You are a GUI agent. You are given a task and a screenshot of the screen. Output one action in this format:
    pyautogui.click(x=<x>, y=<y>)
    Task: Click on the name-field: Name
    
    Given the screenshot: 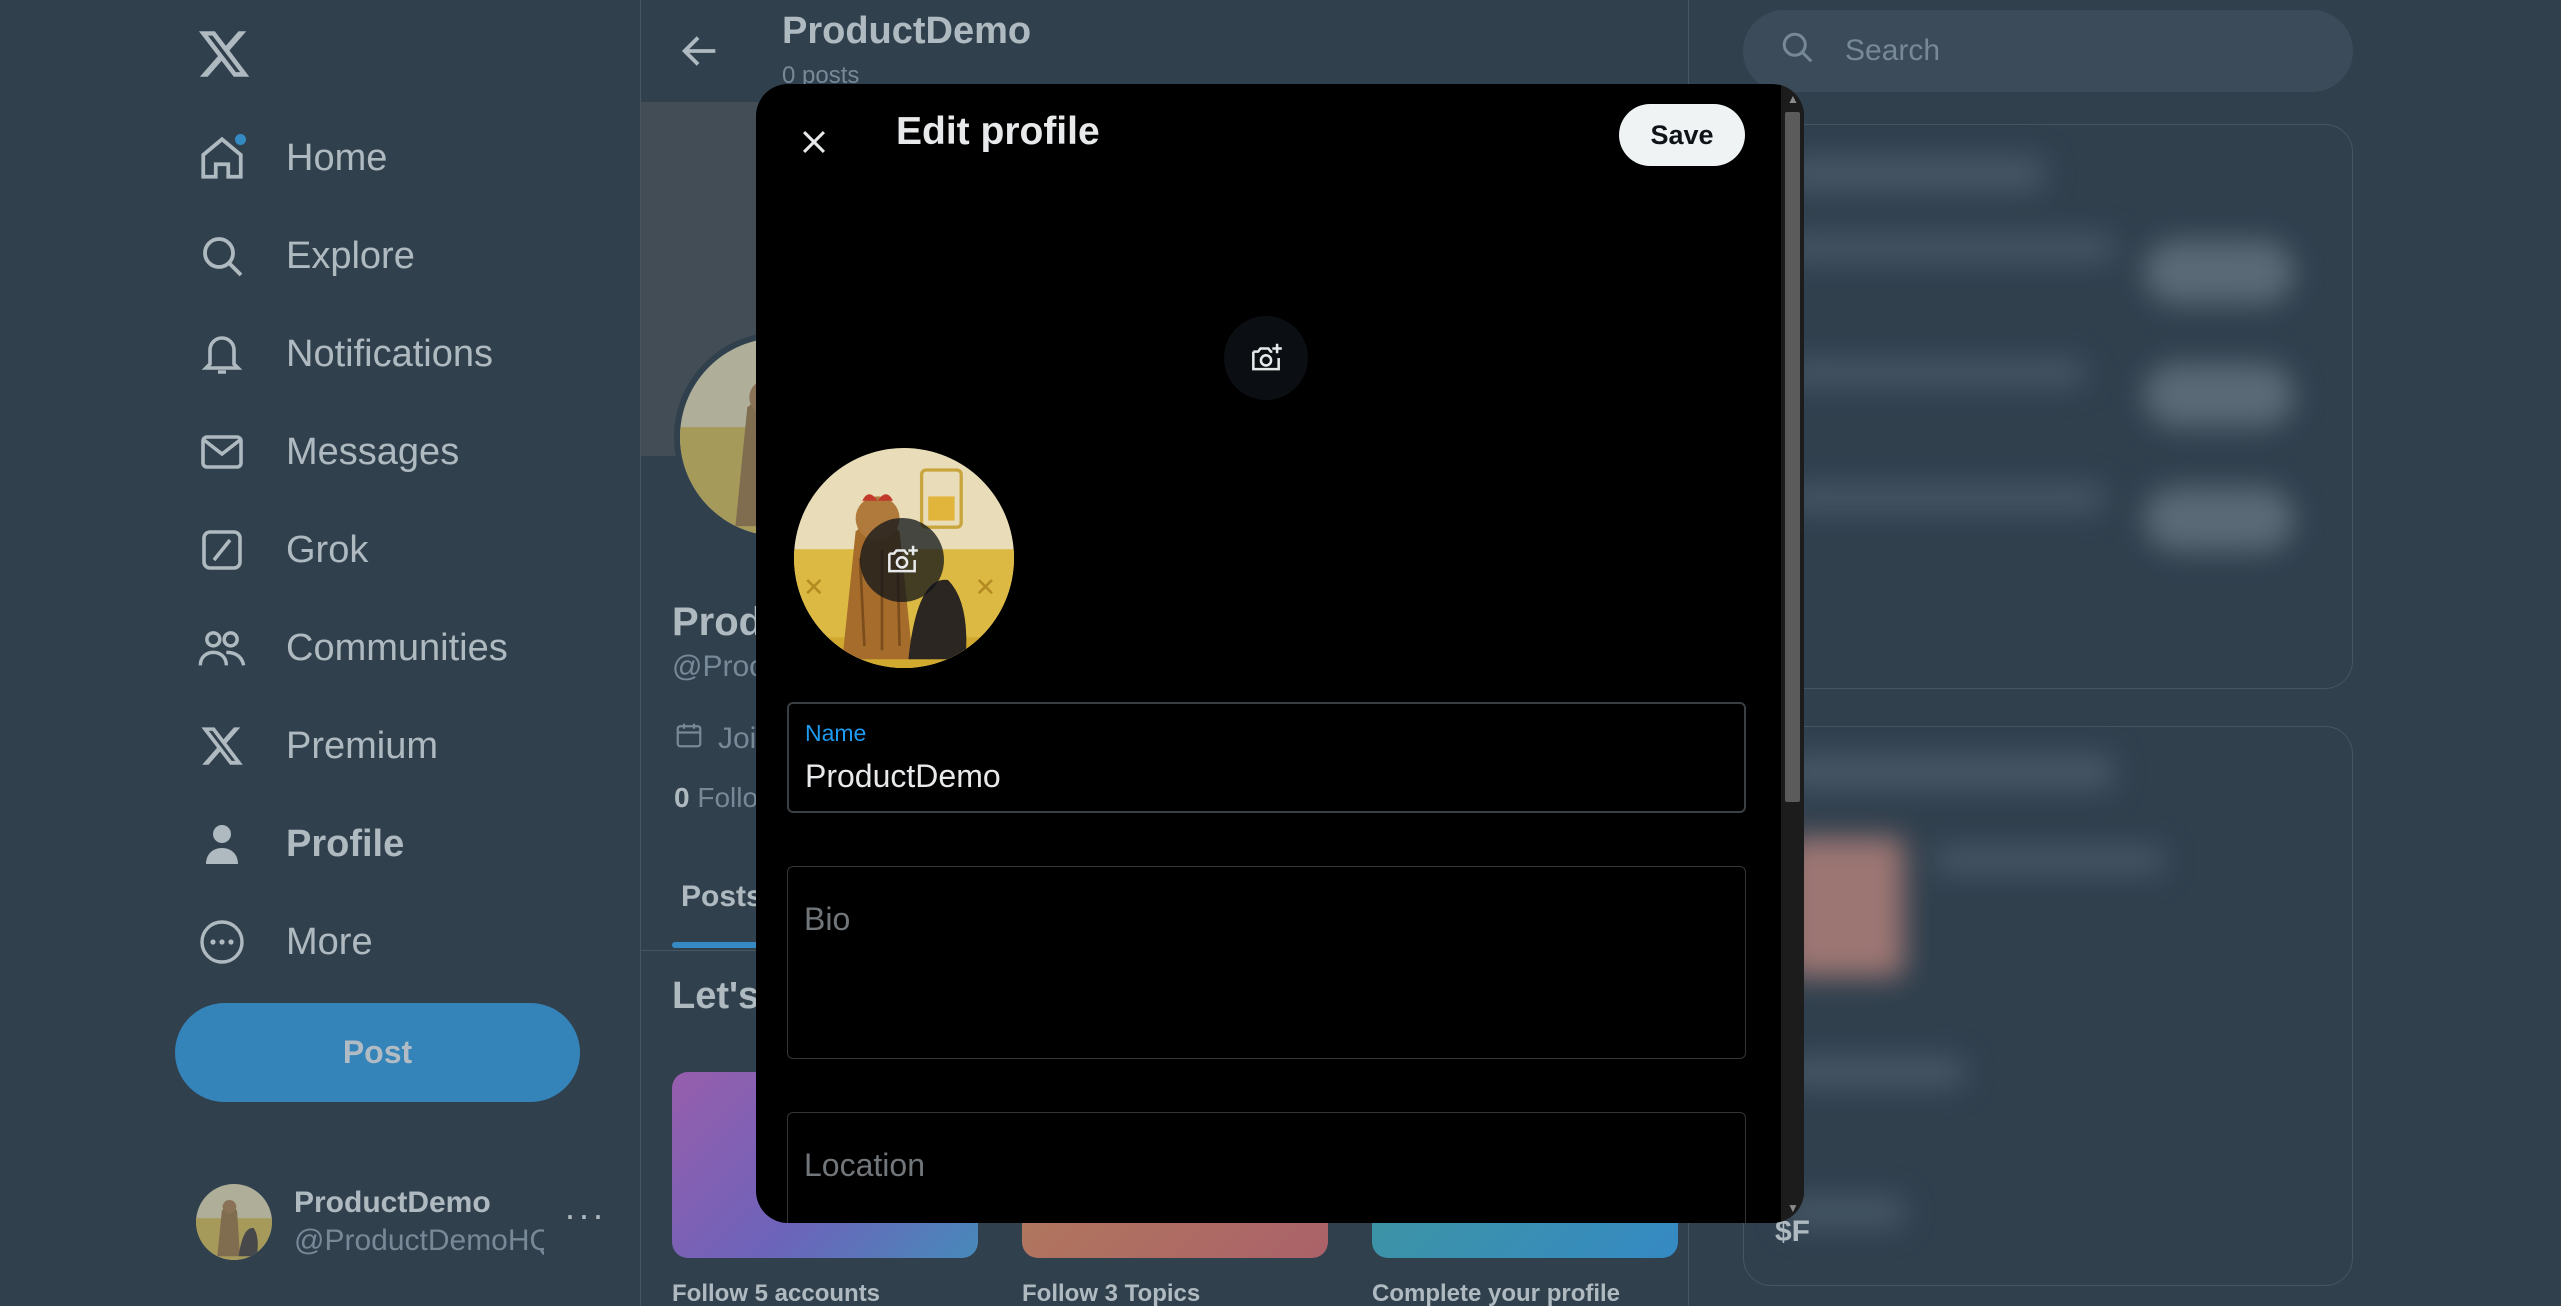 What is the action you would take?
    pyautogui.click(x=1266, y=757)
    